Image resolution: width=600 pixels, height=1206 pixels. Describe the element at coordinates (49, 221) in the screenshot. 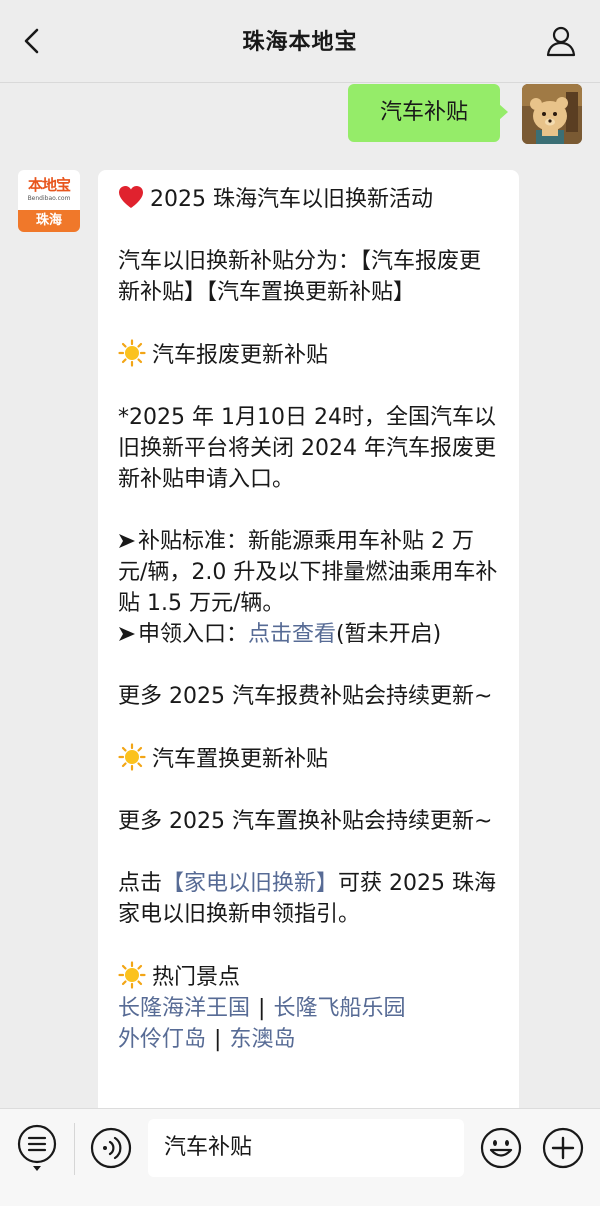

I see `logo-city: 珠海` at that location.